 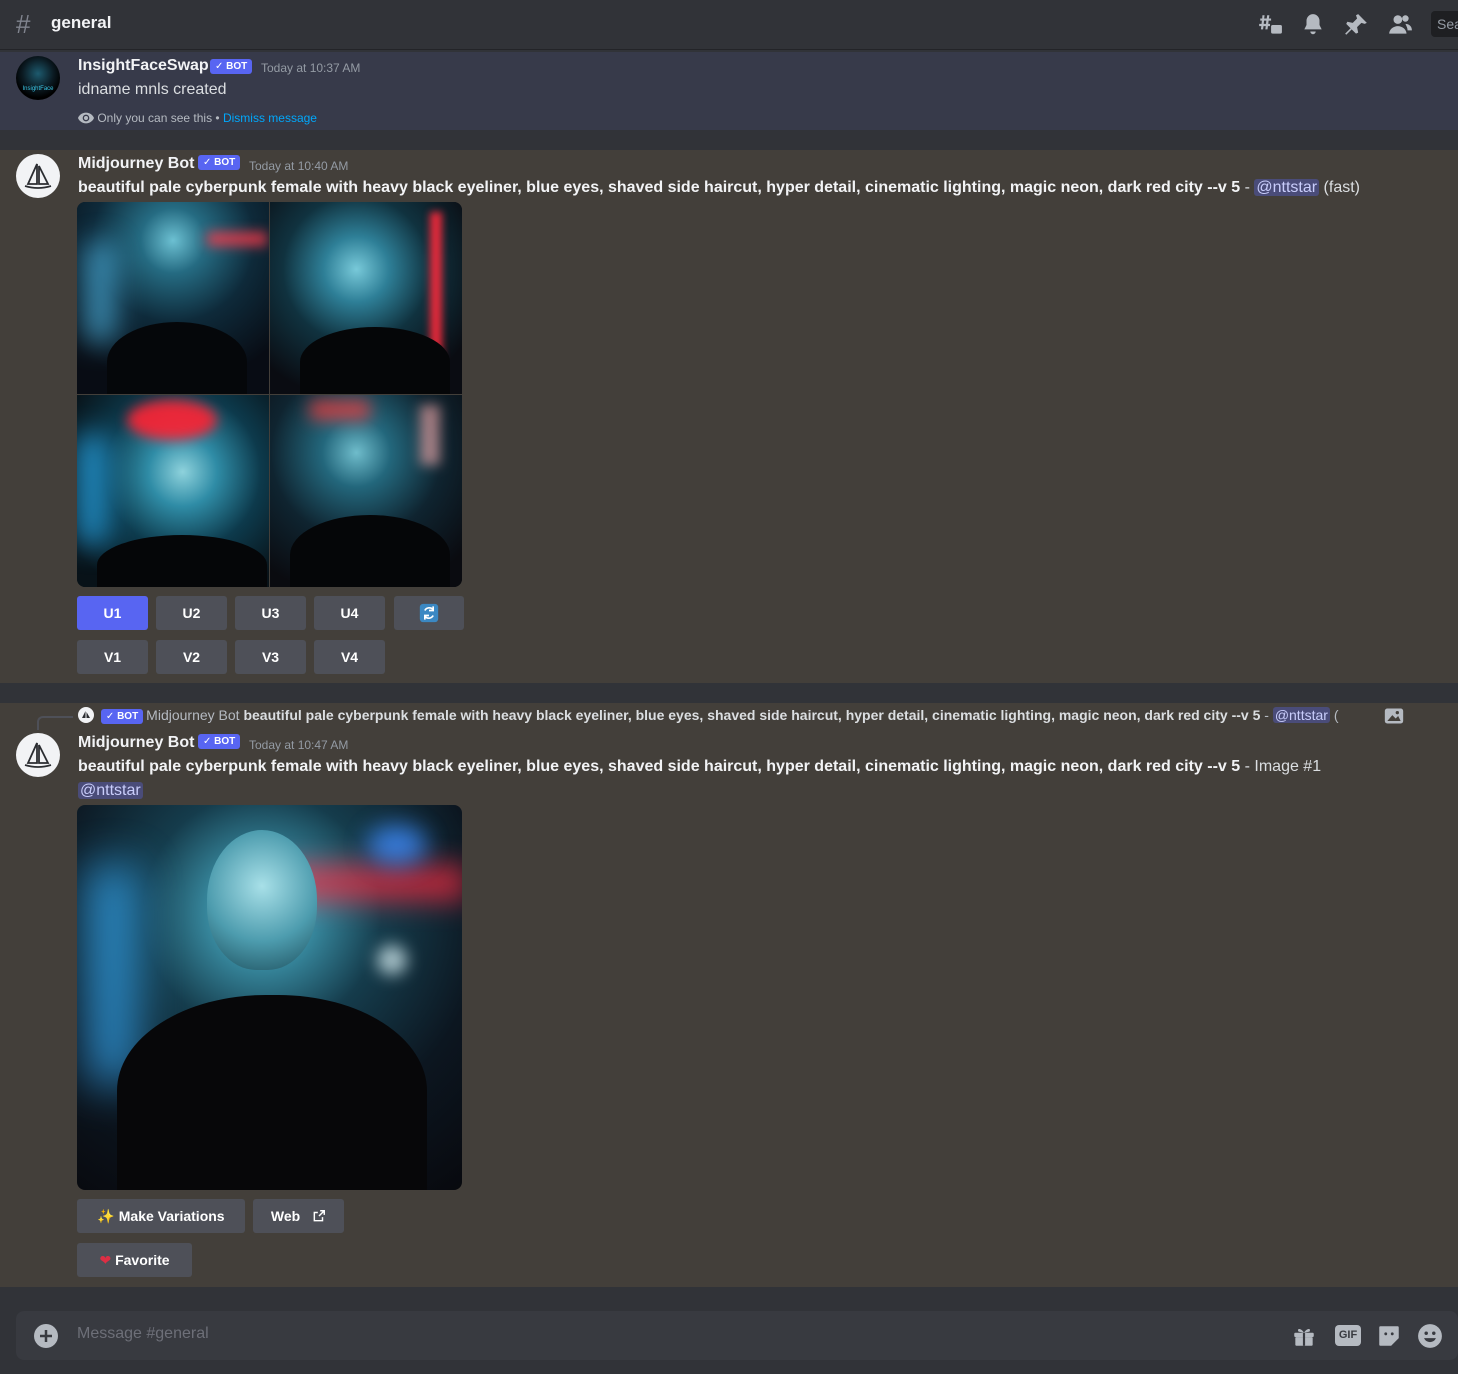 What do you see at coordinates (55, 723) in the screenshot?
I see `reply-spine` at bounding box center [55, 723].